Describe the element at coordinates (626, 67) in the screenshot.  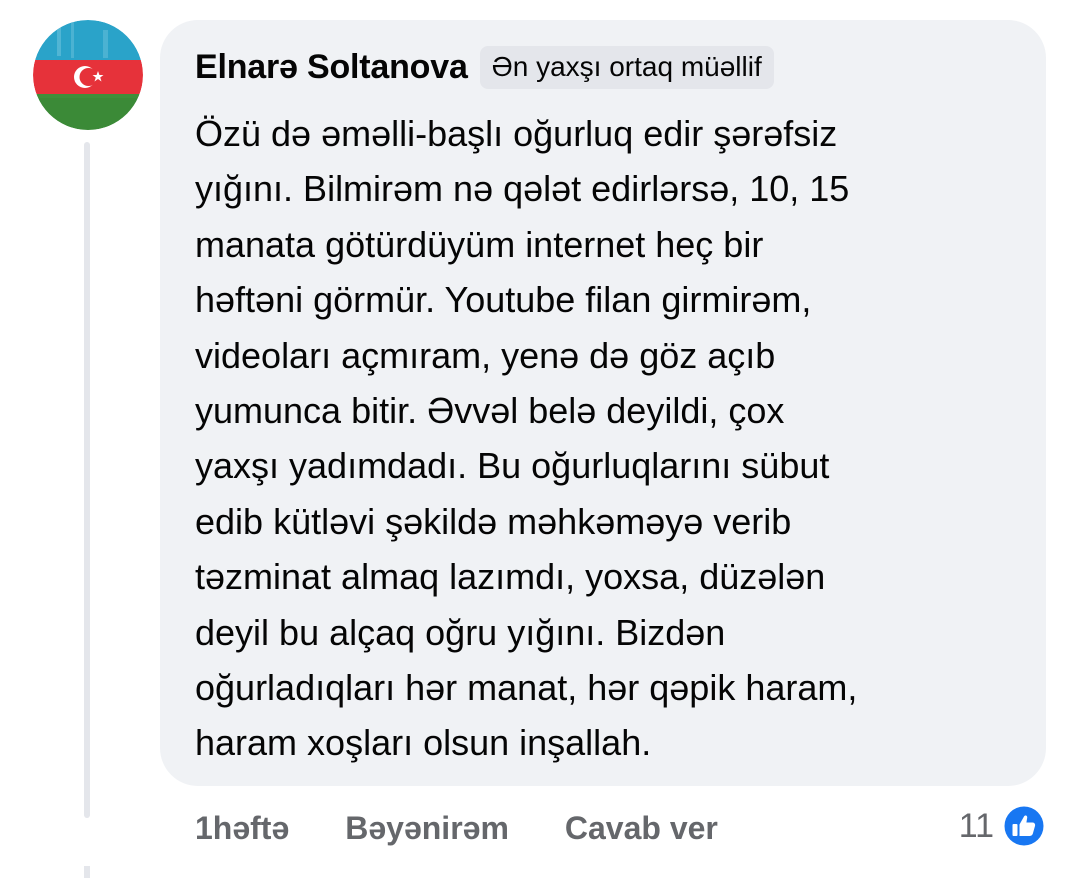
I see `top-fan-badge: Ən yaxşı ortaq müəllif` at that location.